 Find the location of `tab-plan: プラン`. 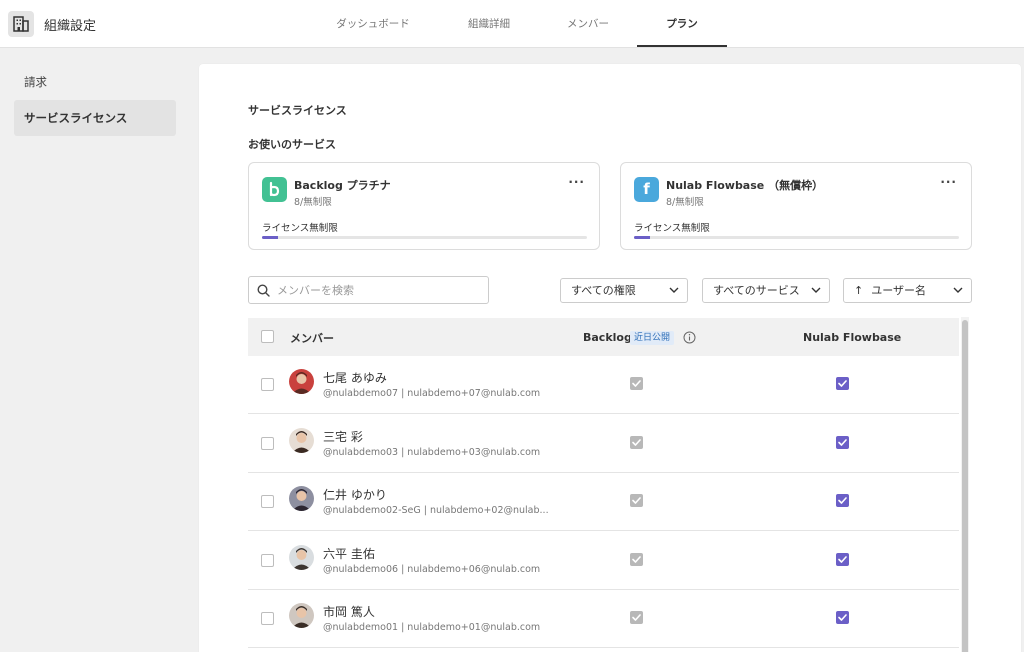

tab-plan: プラン is located at coordinates (682, 23).